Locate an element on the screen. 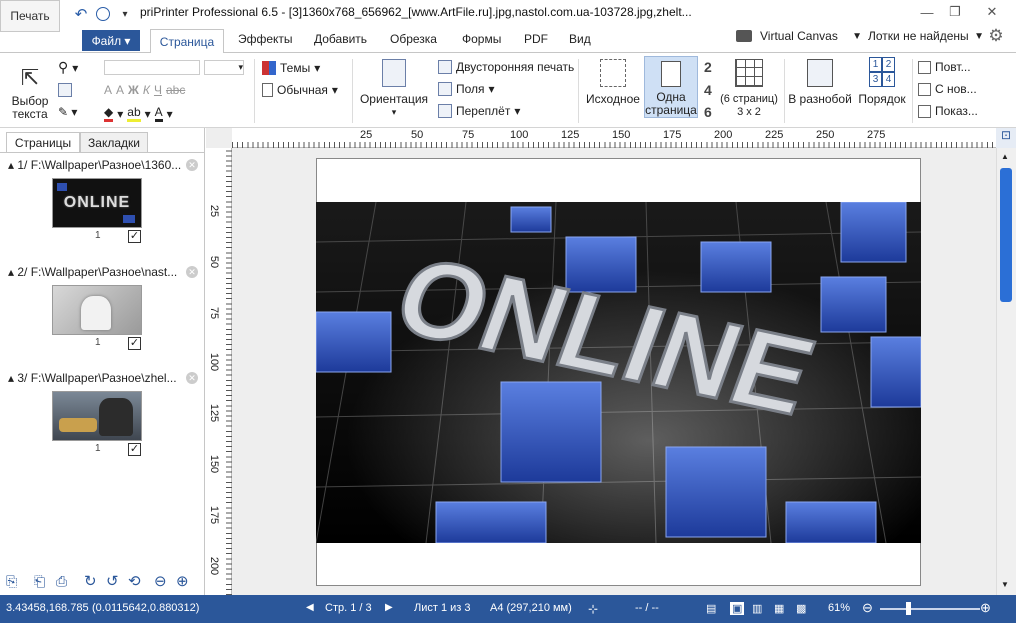 This screenshot has height=623, width=1016. scroll-up-icon: ▲ is located at coordinates (1005, 156).